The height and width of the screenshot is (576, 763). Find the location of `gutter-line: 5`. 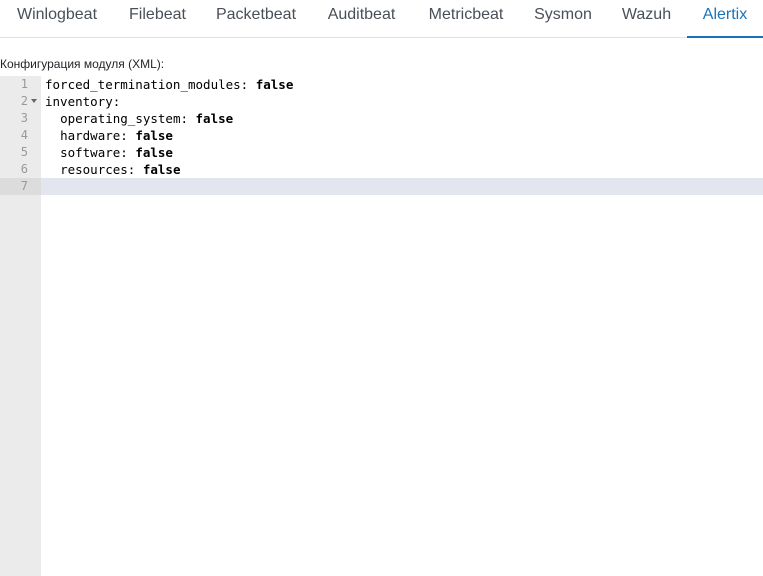

gutter-line: 5 is located at coordinates (20, 152).